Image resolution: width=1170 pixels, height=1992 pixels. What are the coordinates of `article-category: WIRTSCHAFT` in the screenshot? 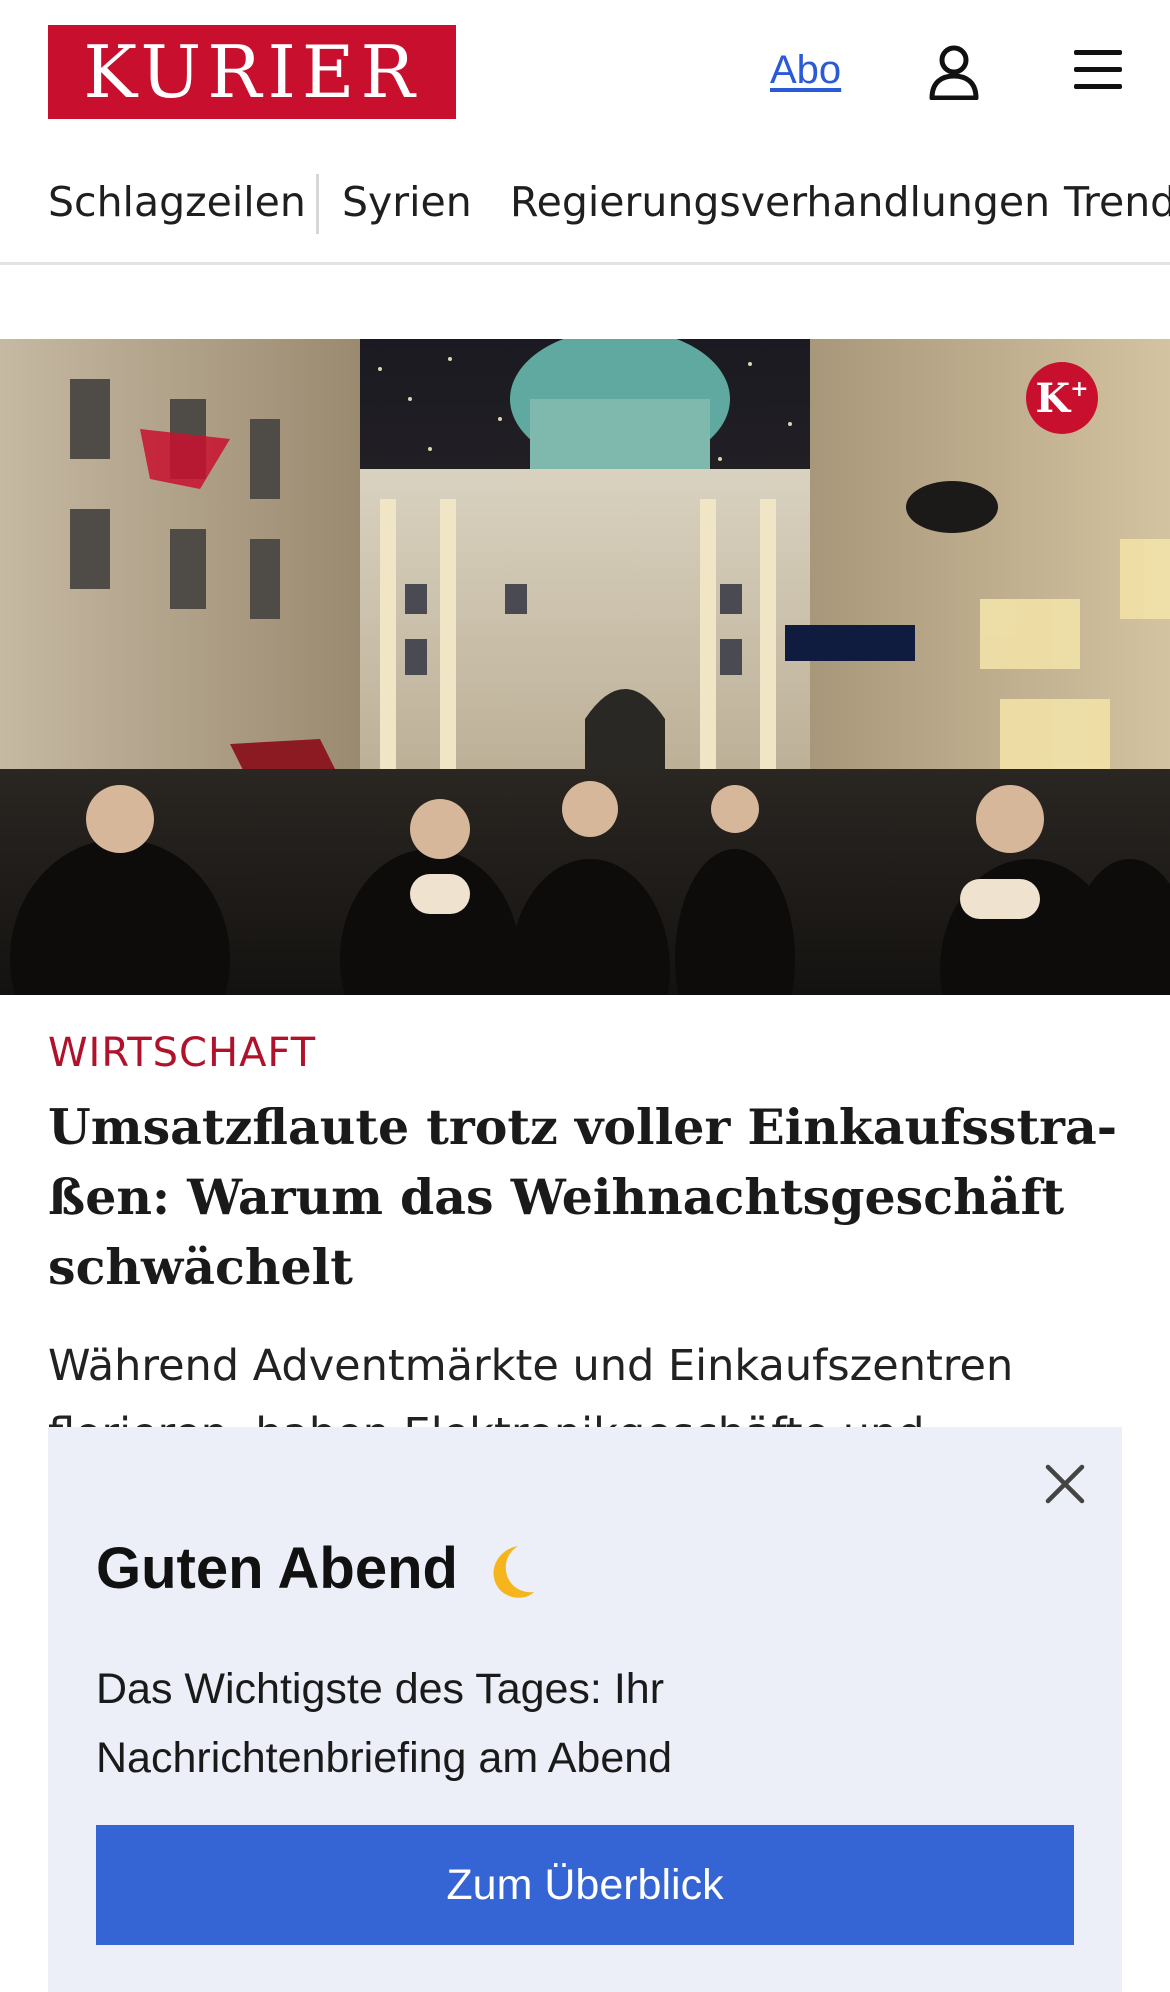 It's located at (182, 1053).